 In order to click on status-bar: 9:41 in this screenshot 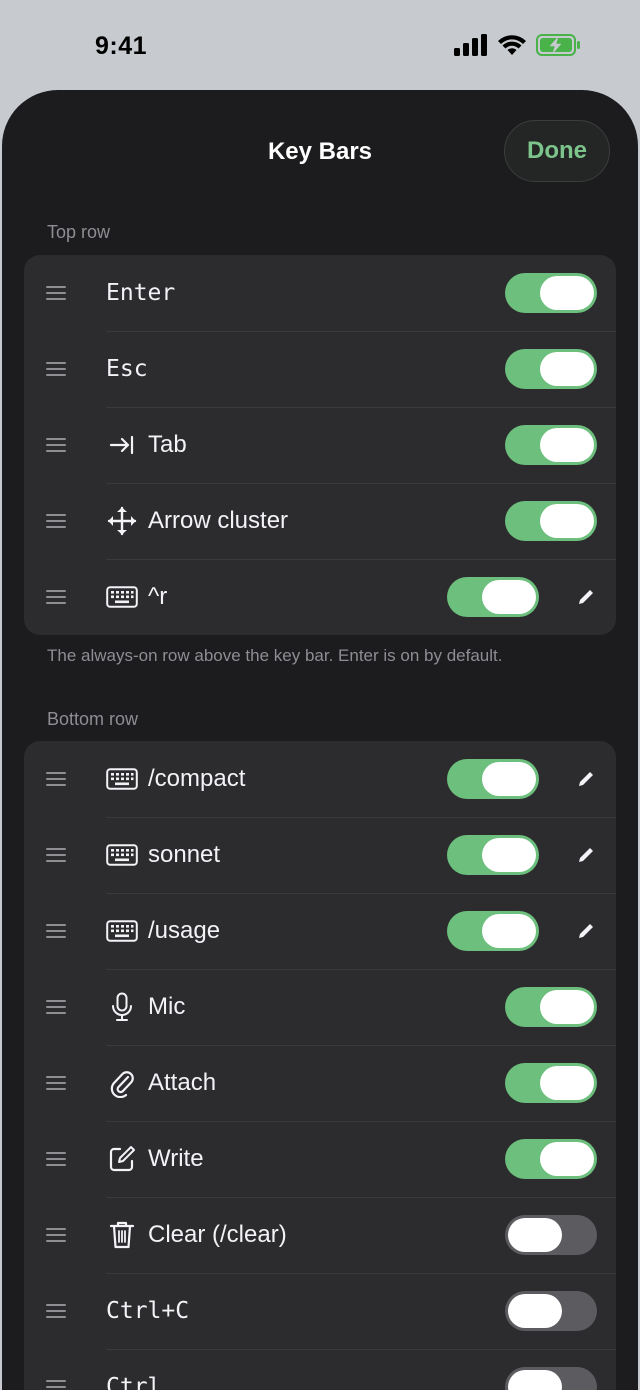, I will do `click(320, 46)`.